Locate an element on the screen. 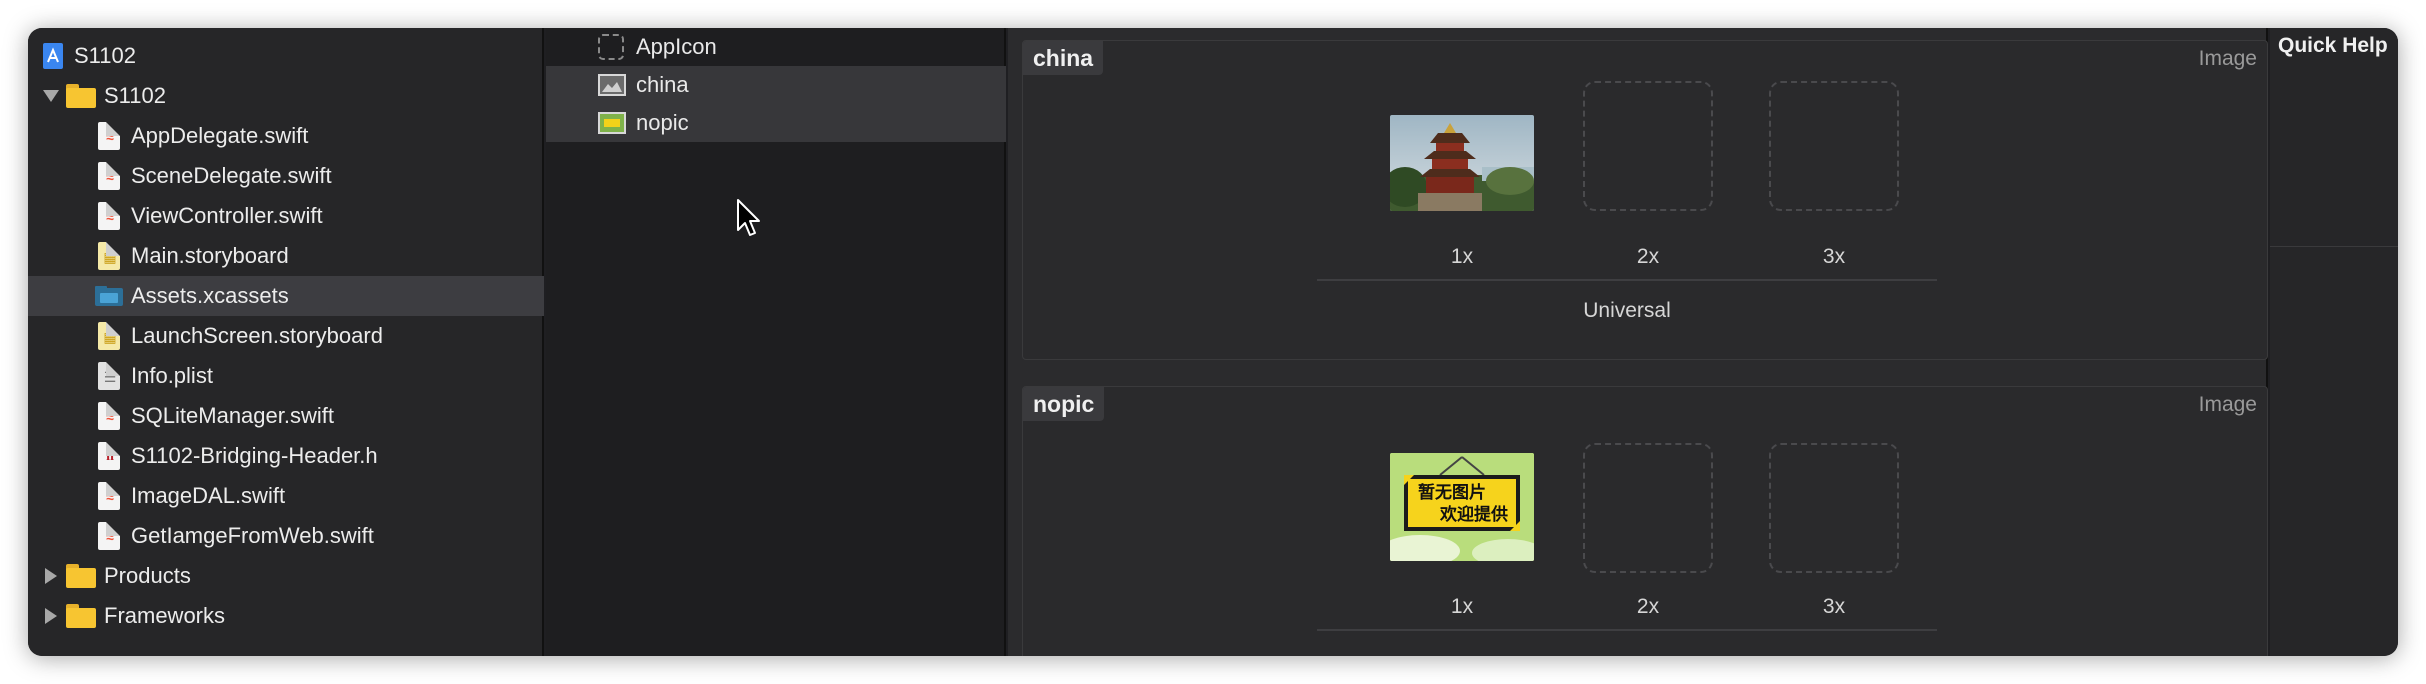 The width and height of the screenshot is (2426, 684). file-row-viewcontroller: ≈ ViewController.swift is located at coordinates (286, 216).